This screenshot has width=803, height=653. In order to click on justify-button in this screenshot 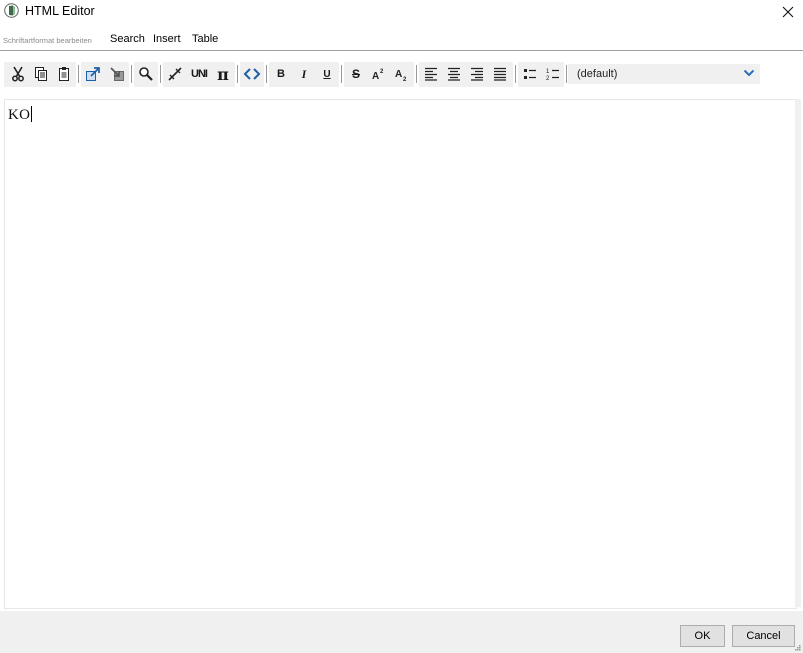, I will do `click(500, 74)`.